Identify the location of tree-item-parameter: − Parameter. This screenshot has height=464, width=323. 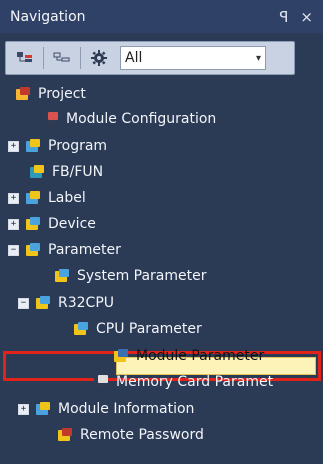
(64, 250).